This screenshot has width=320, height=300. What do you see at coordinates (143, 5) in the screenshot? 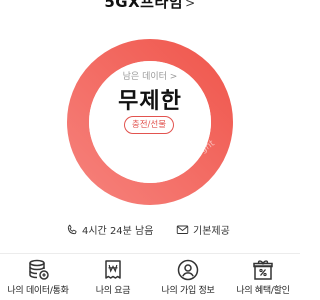
I see `plan-name: 5GX프라임` at bounding box center [143, 5].